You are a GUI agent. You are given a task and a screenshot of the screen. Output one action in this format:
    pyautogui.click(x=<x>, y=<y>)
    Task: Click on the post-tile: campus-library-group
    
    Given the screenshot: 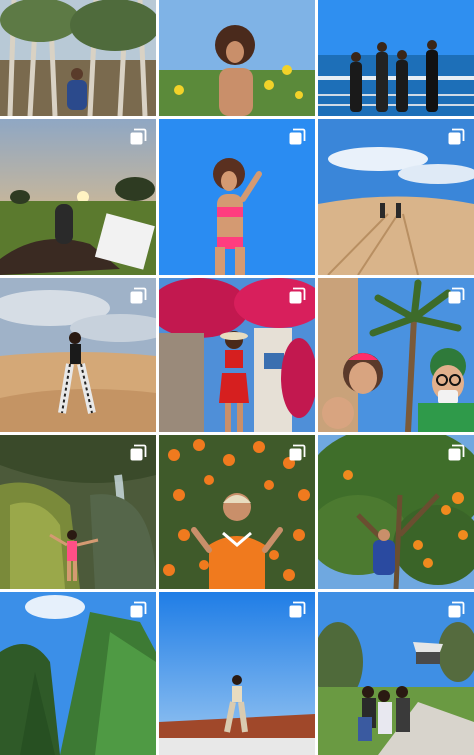 What is the action you would take?
    pyautogui.click(x=396, y=673)
    